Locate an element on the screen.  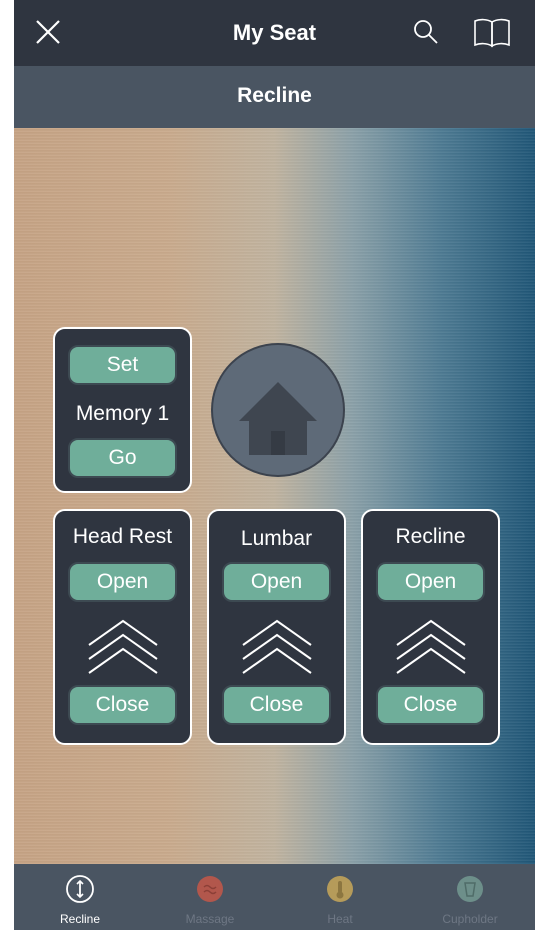
tab-label: Cupholder is located at coordinates (470, 919).